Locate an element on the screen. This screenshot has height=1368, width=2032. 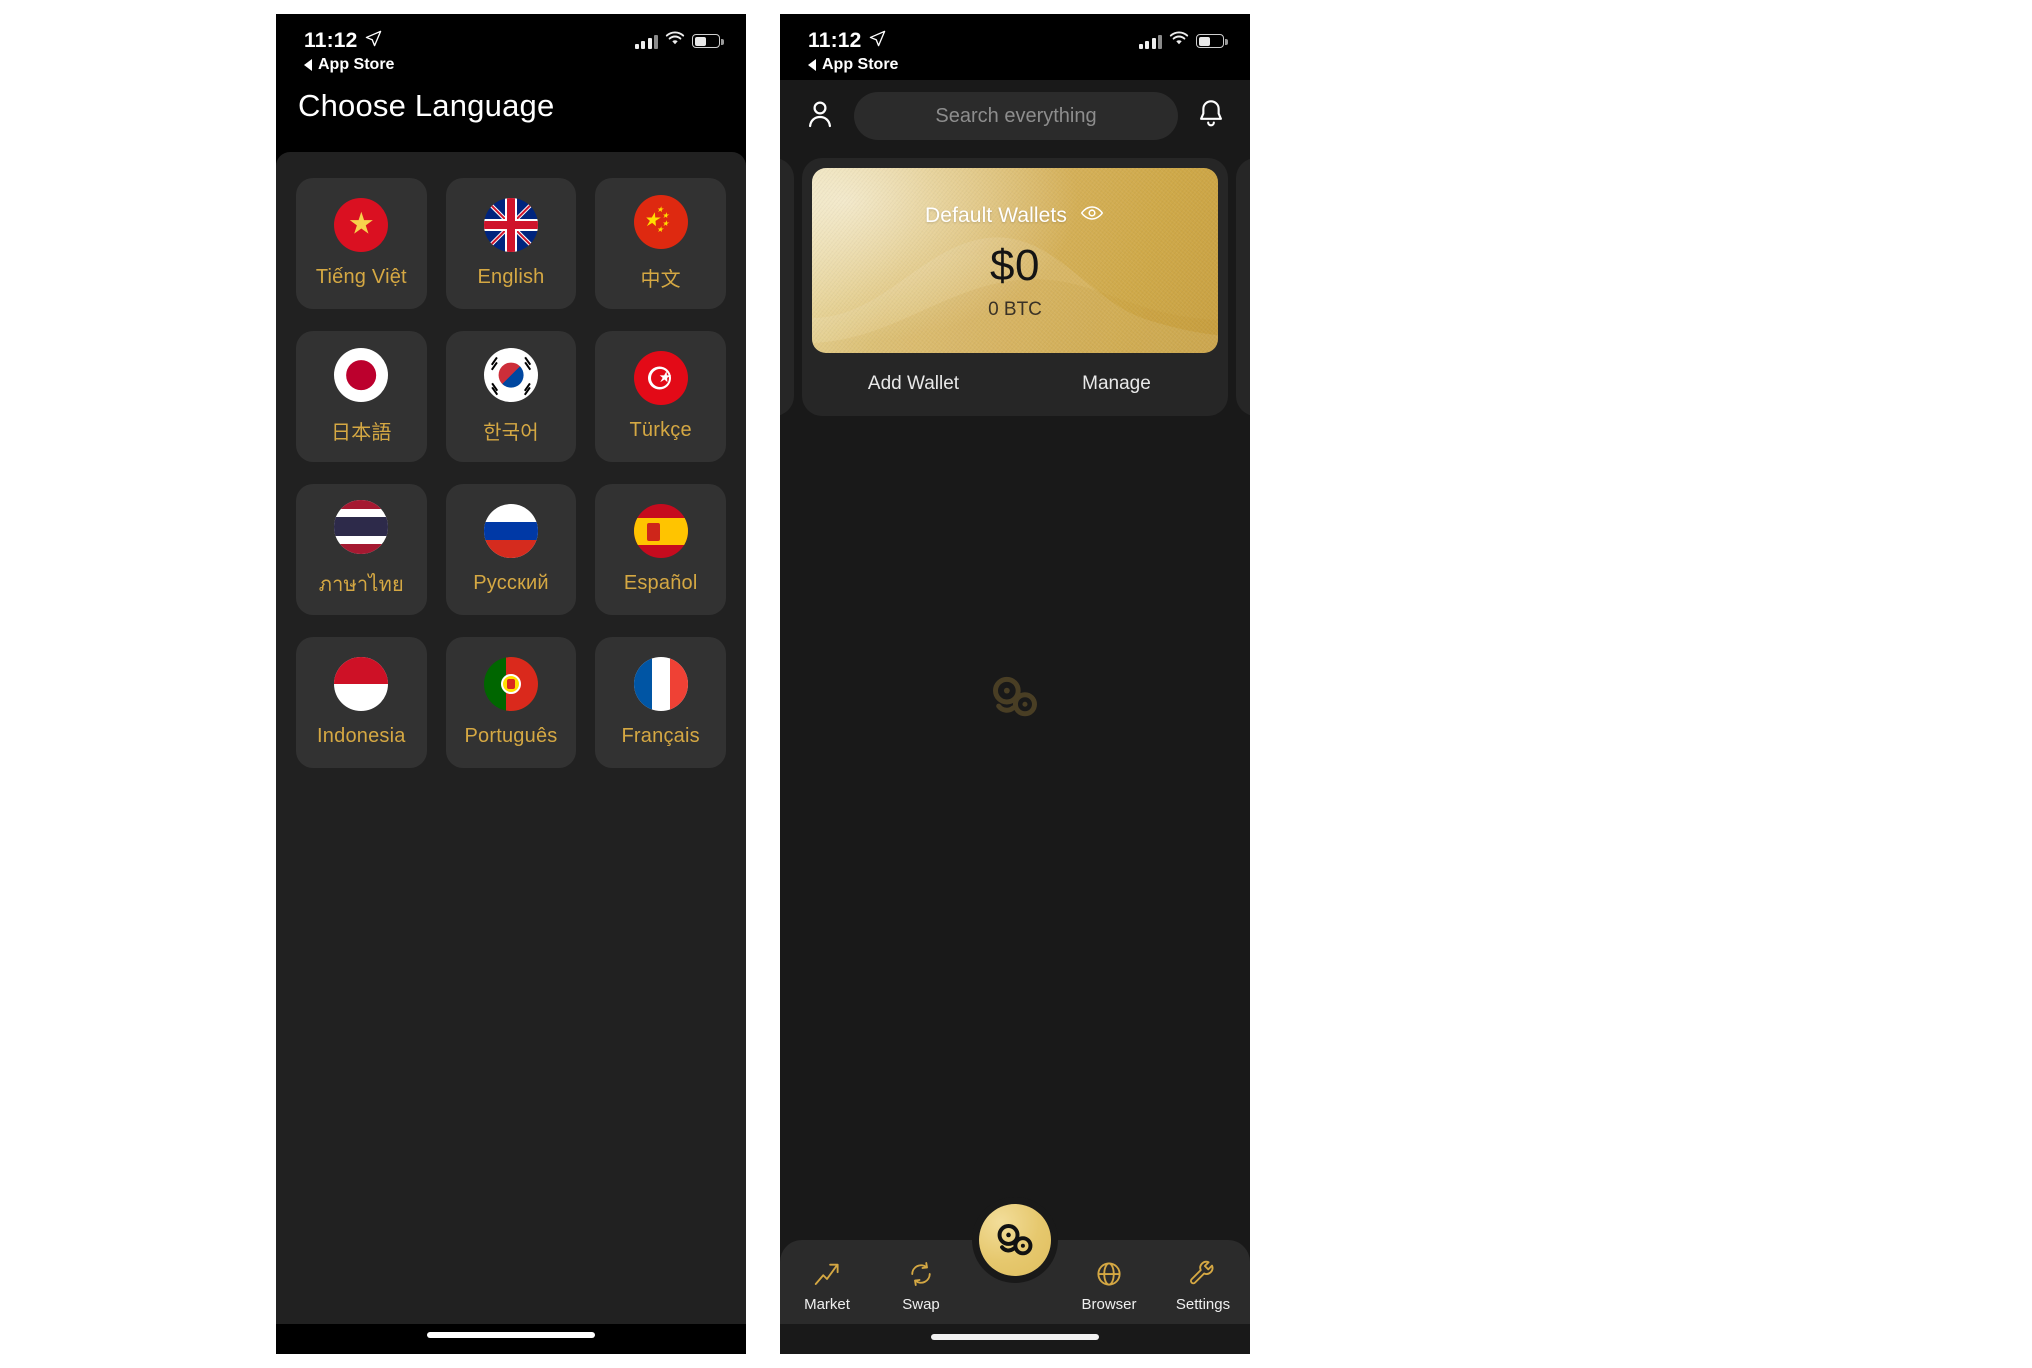
language-card-russian: Русский is located at coordinates (511, 549).